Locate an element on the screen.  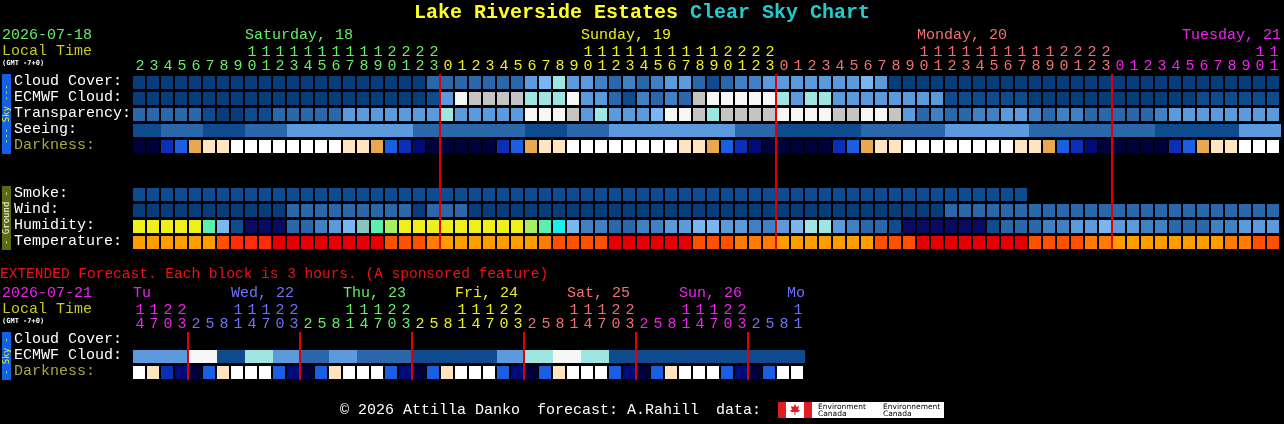
date-label: 2026-07-18 is located at coordinates (47, 36).